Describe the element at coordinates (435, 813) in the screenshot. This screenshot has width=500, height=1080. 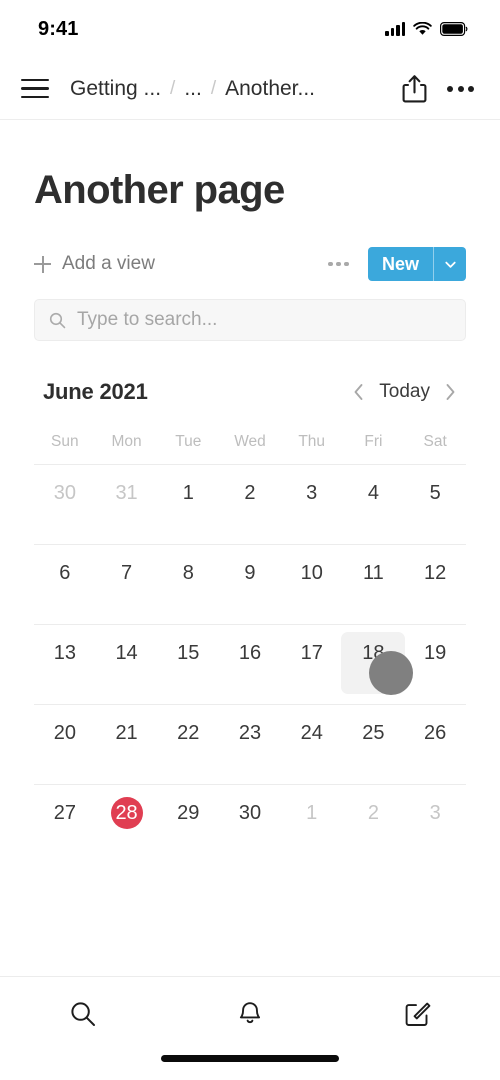
I see `calendar-day-number: 3` at that location.